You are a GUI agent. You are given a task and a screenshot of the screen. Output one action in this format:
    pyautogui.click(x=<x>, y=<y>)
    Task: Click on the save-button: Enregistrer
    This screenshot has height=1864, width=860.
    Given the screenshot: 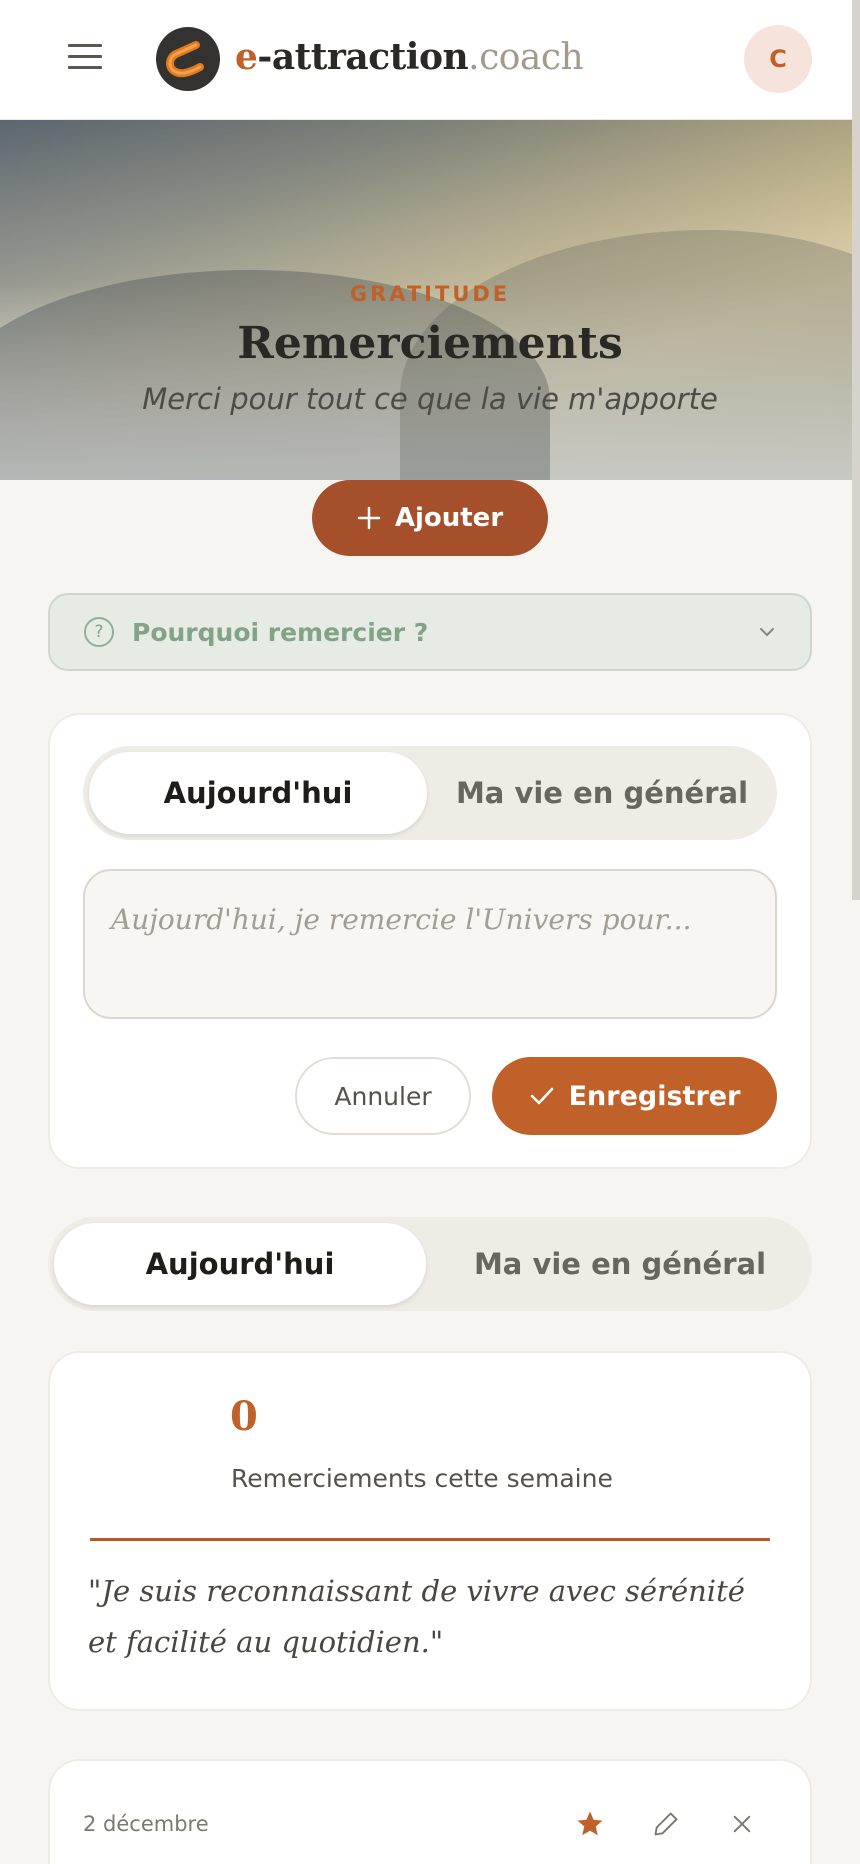 What is the action you would take?
    pyautogui.click(x=634, y=1096)
    